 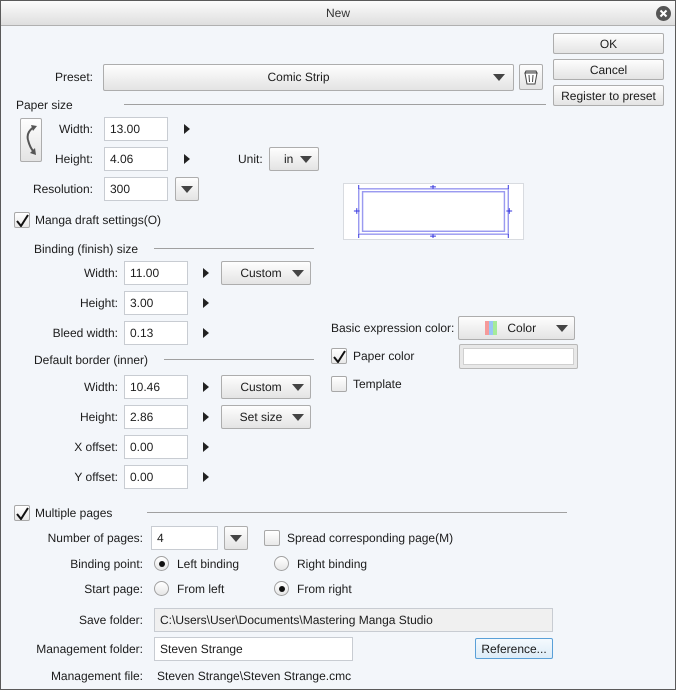 What do you see at coordinates (253, 648) in the screenshot?
I see `input-field: Steven Strange` at bounding box center [253, 648].